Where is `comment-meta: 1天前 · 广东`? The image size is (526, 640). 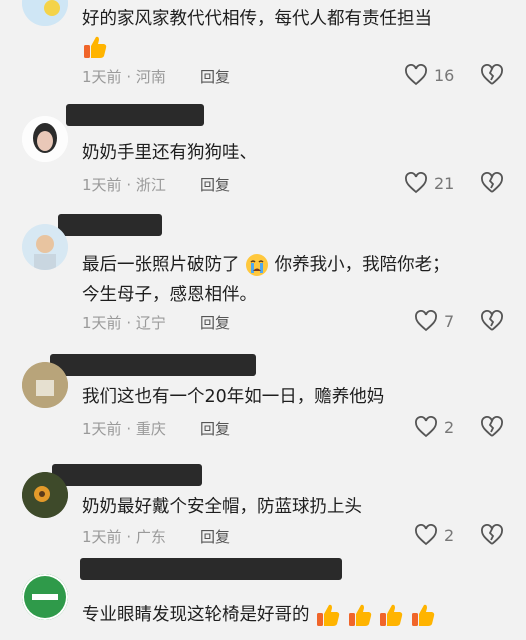 comment-meta: 1天前 · 广东 is located at coordinates (124, 537).